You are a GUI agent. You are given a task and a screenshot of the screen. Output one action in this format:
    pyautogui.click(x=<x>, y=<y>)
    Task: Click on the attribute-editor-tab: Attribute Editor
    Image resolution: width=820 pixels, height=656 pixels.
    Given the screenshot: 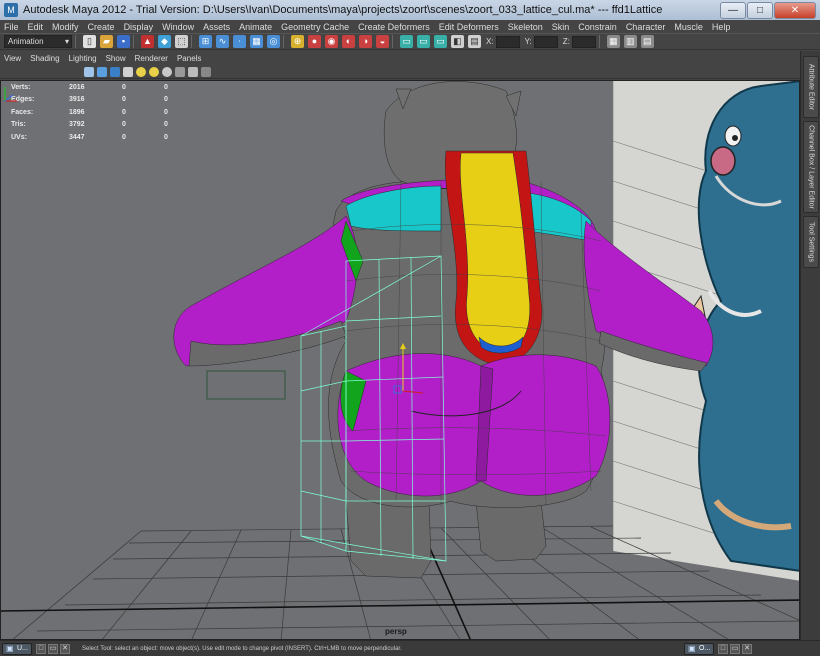 What is the action you would take?
    pyautogui.click(x=811, y=87)
    